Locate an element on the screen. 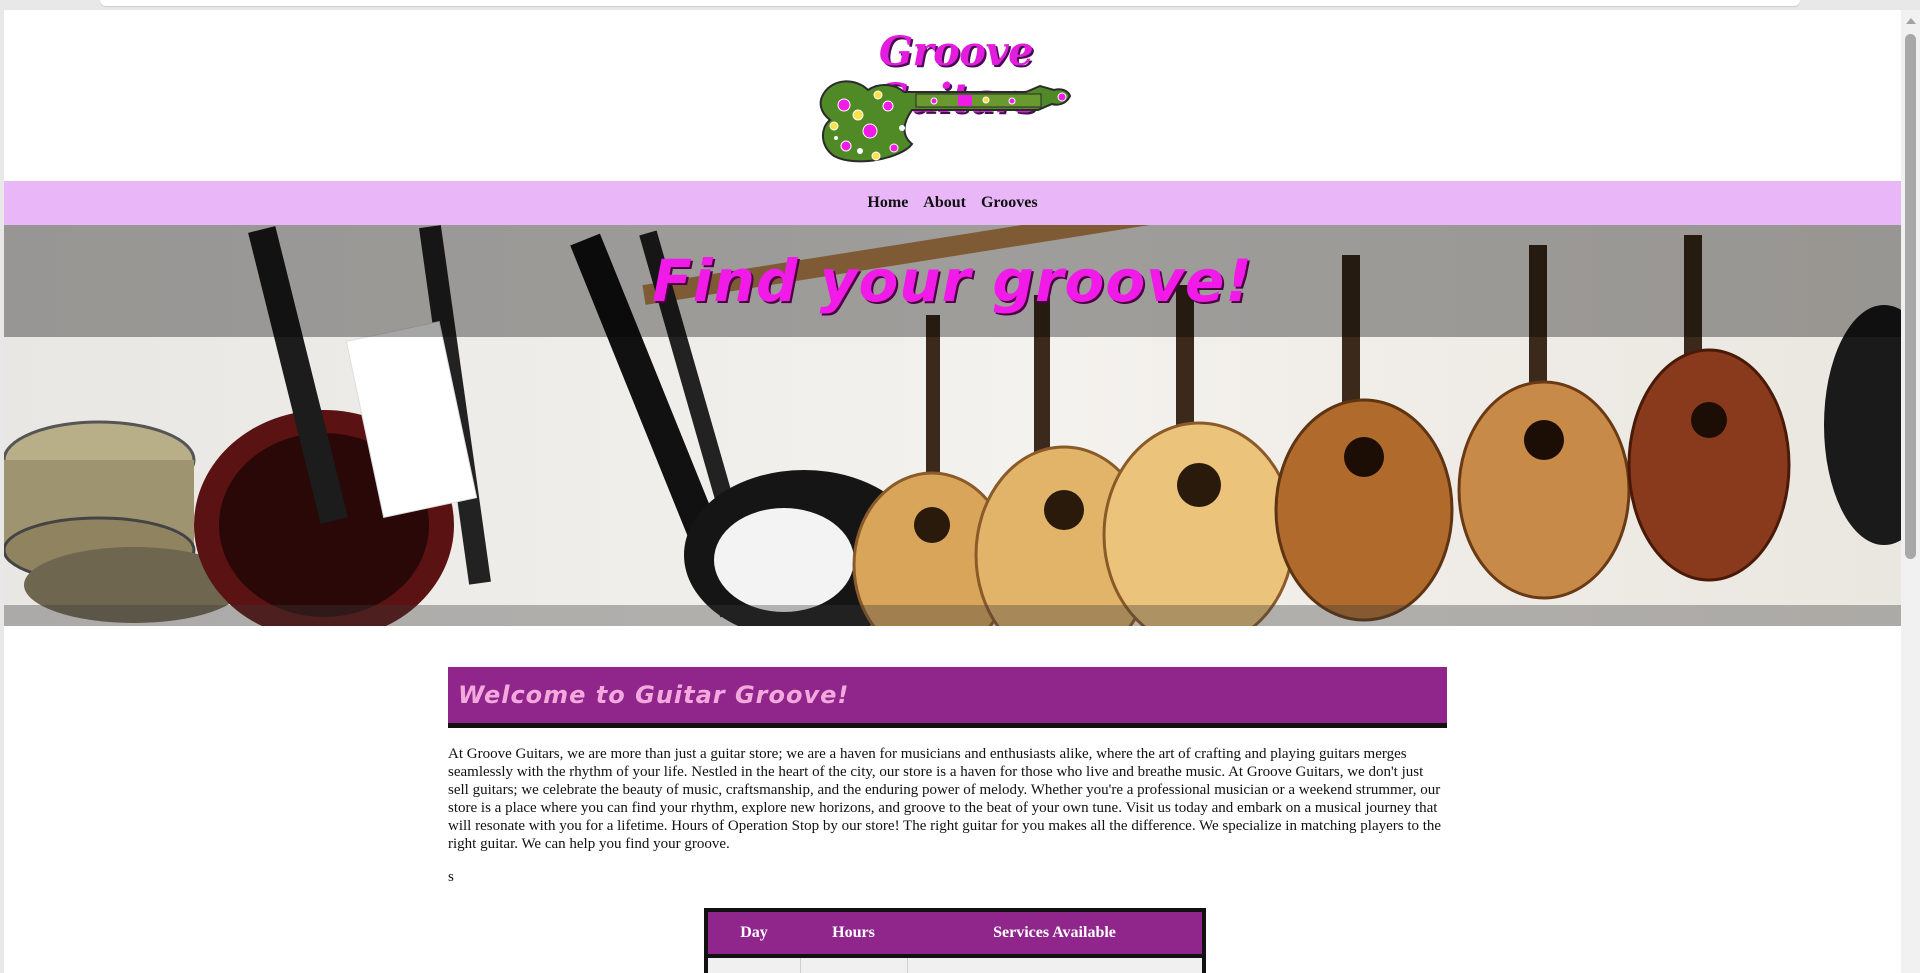 Image resolution: width=1920 pixels, height=973 pixels. table-row: Sunday 11am to 3pm Sales Only is located at coordinates (955, 964).